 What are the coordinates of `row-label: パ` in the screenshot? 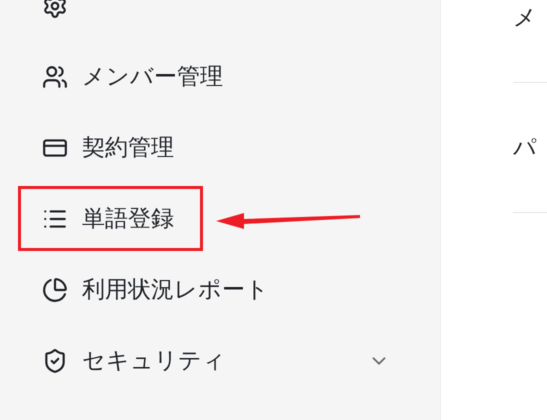 It's located at (525, 148).